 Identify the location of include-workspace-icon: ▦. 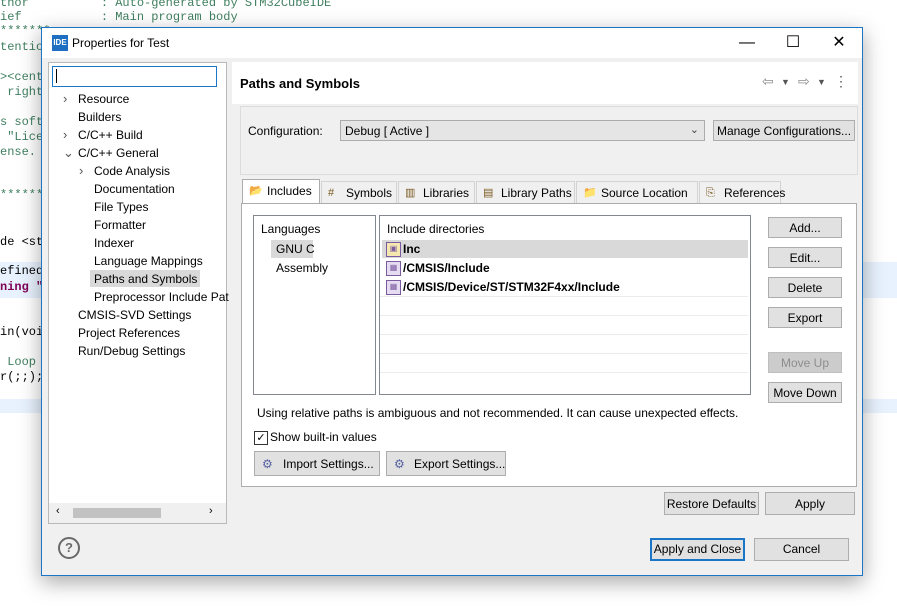
(393, 287).